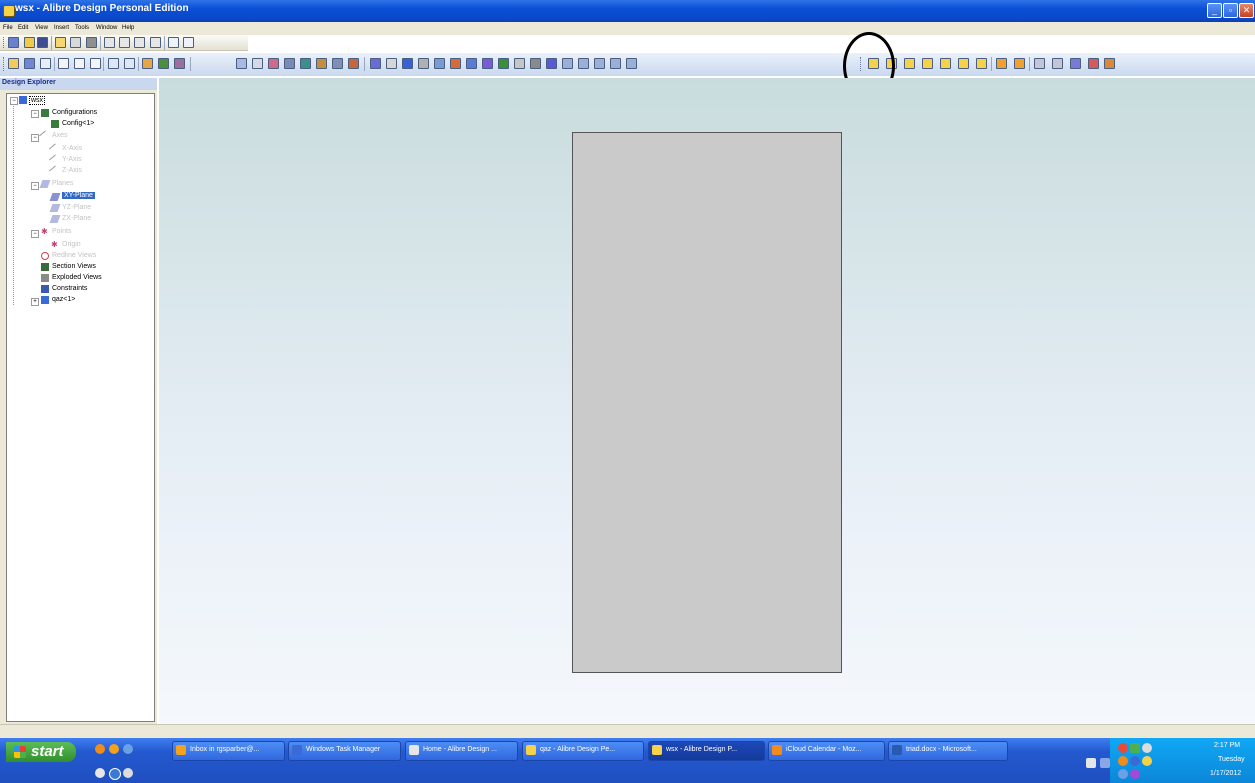 The image size is (1255, 783). What do you see at coordinates (106, 28) in the screenshot?
I see `menu-window: Window` at bounding box center [106, 28].